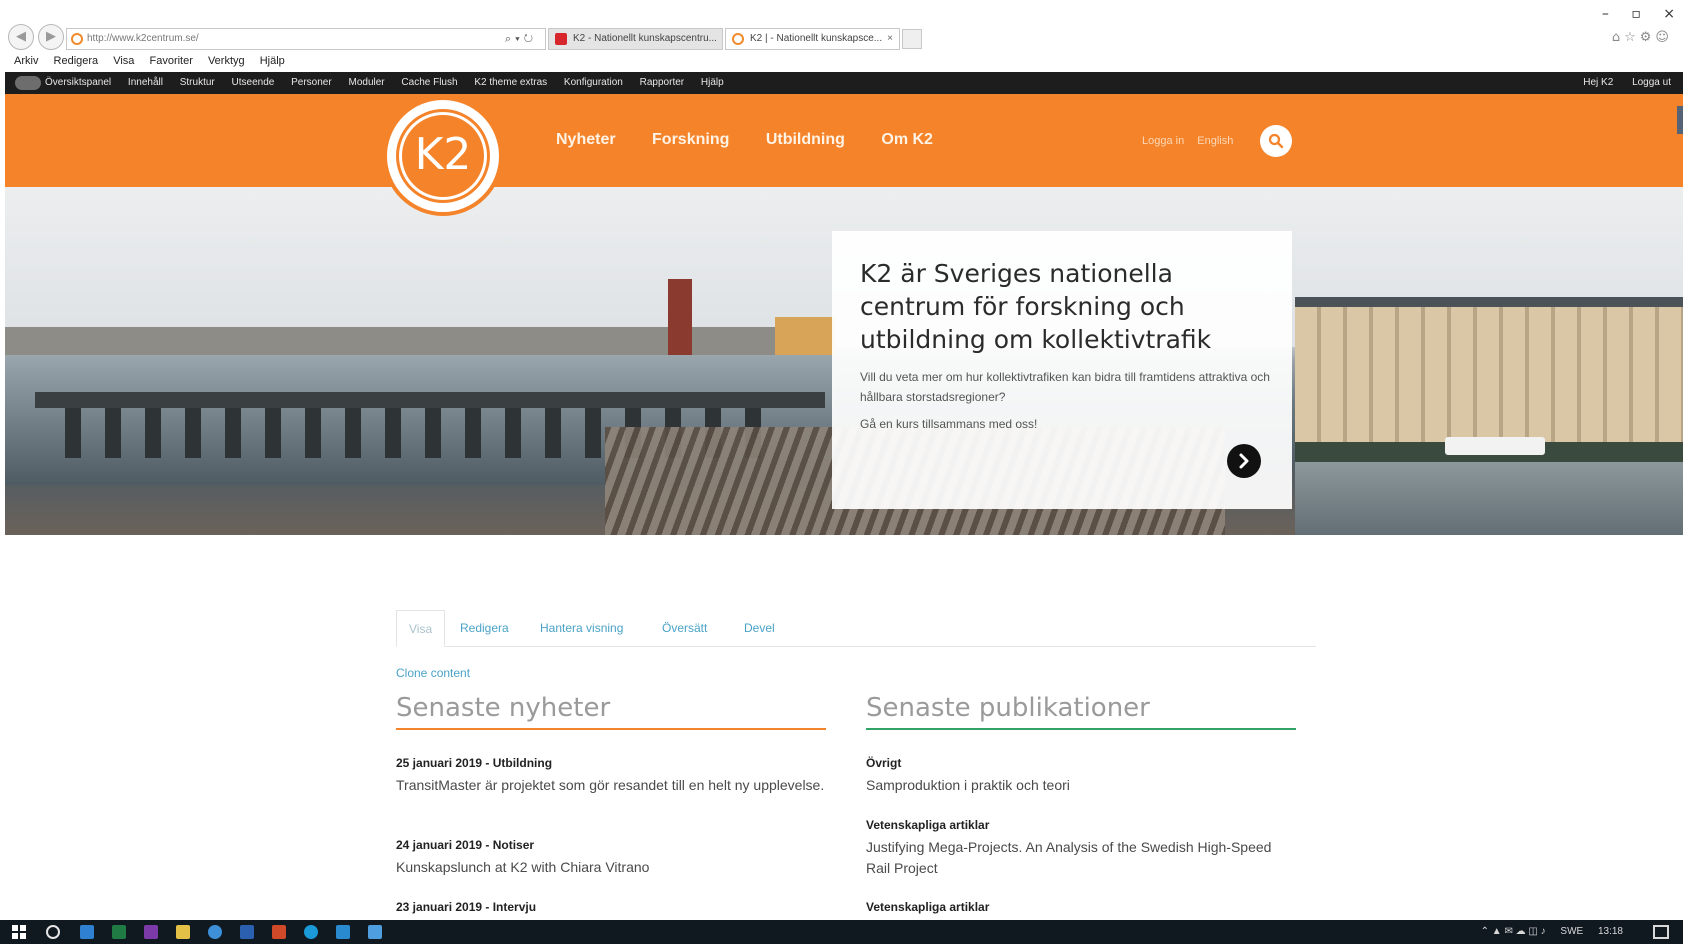 The height and width of the screenshot is (944, 1683). What do you see at coordinates (1081, 776) in the screenshot?
I see `publication-item: Övrigt Samproduktion i praktik och teori` at bounding box center [1081, 776].